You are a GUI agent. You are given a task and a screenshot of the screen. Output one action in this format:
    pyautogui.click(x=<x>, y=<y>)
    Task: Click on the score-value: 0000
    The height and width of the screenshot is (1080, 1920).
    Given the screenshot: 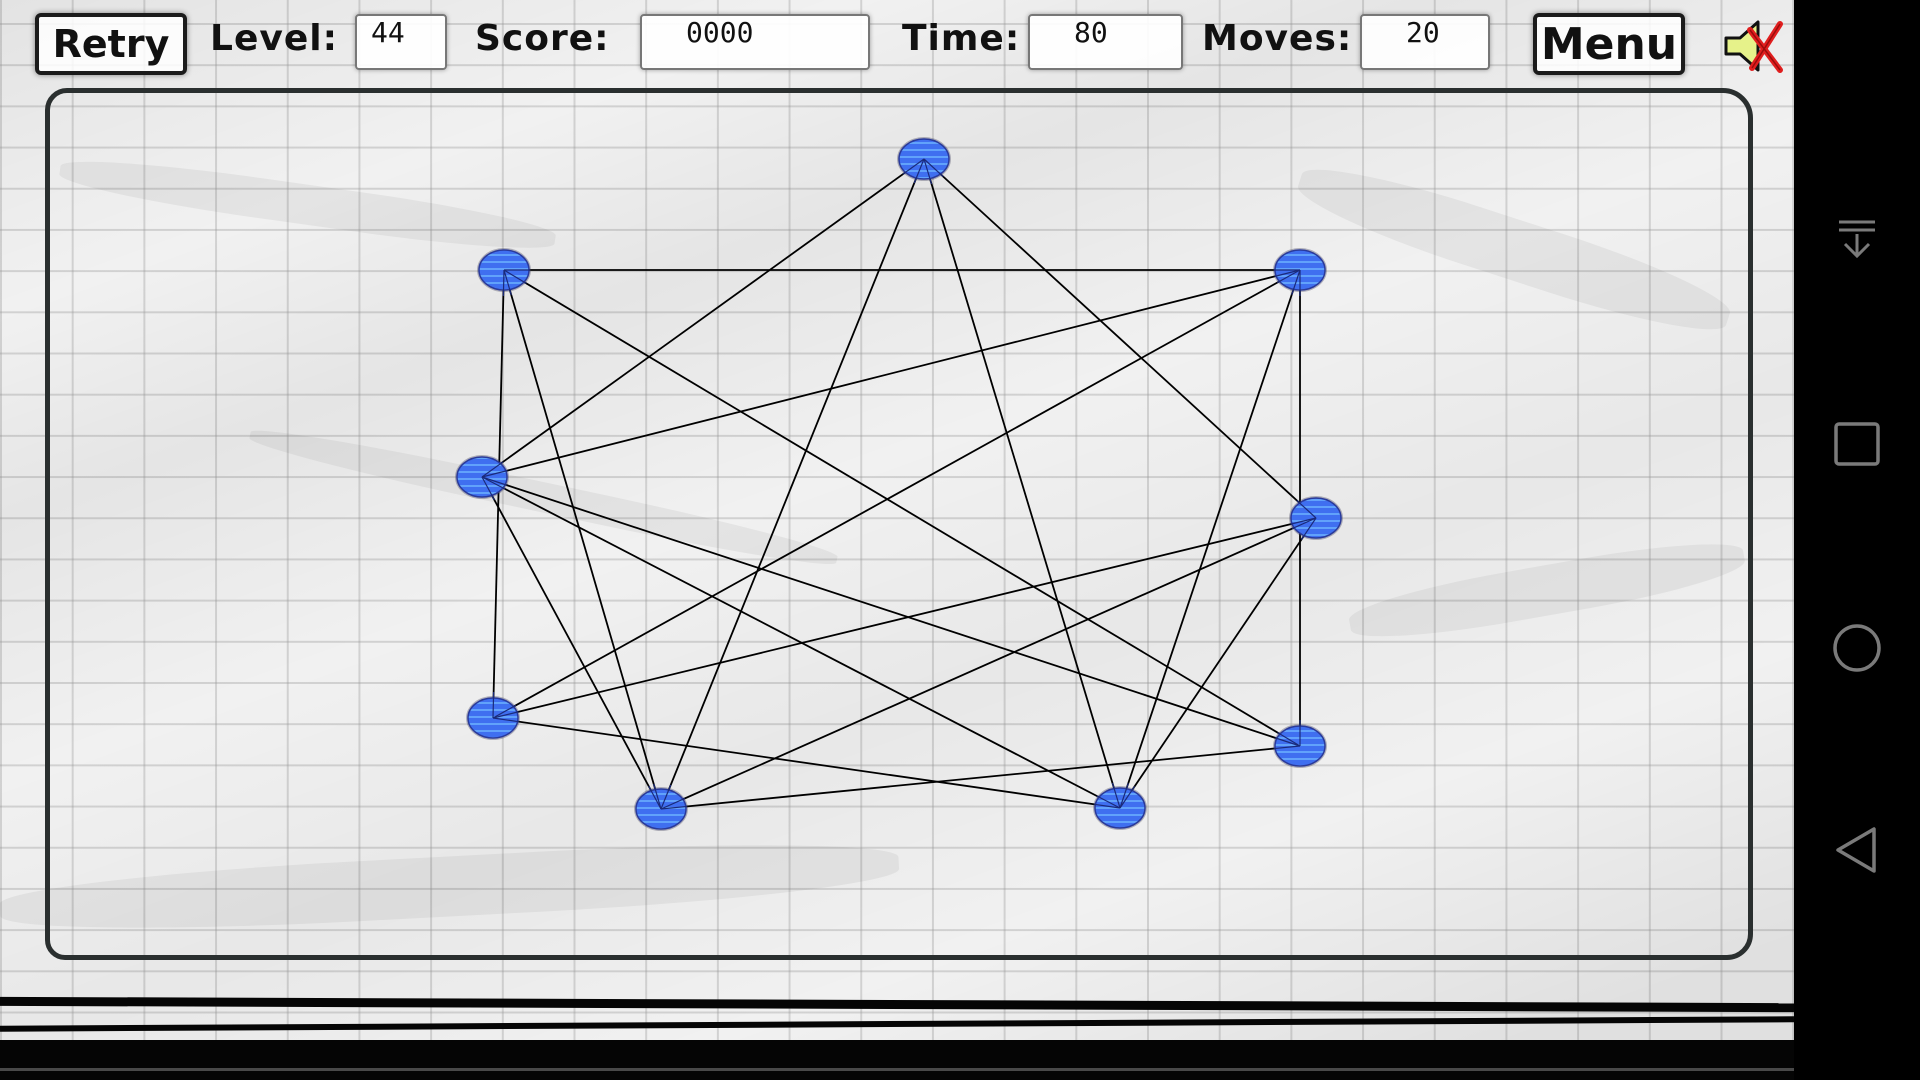 What is the action you would take?
    pyautogui.click(x=720, y=32)
    